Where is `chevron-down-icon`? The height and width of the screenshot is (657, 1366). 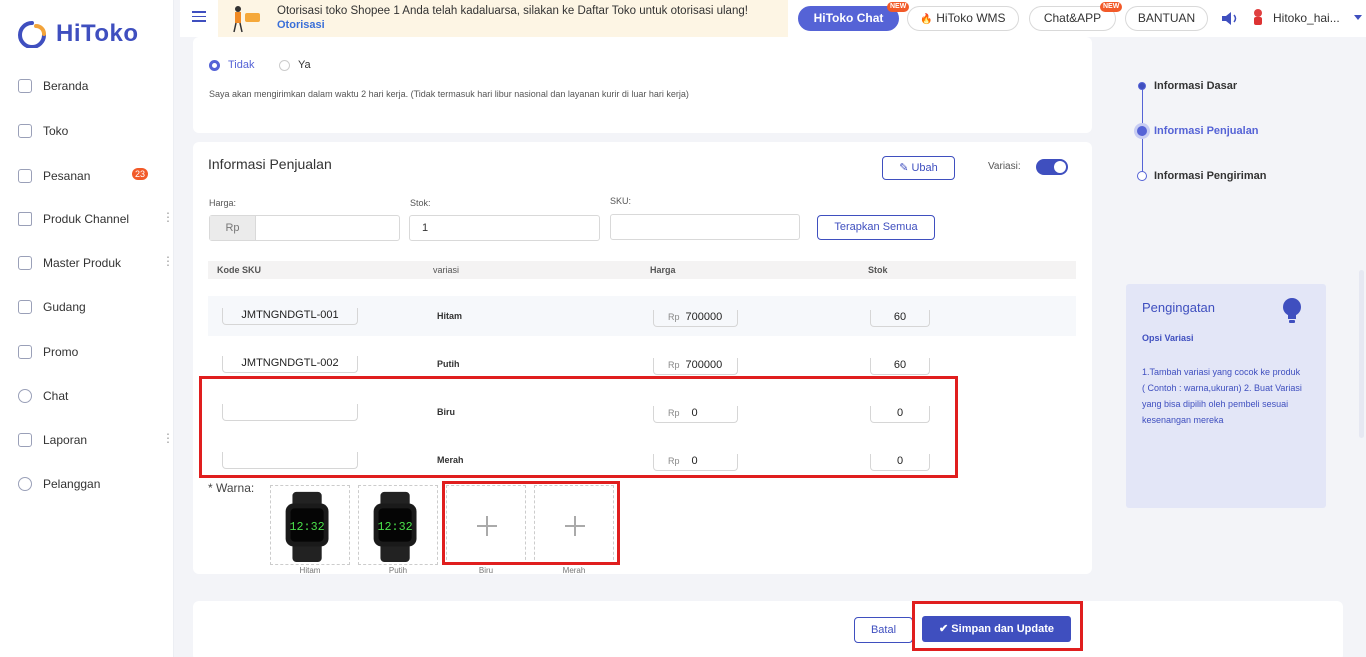
chevron-down-icon is located at coordinates (1358, 17).